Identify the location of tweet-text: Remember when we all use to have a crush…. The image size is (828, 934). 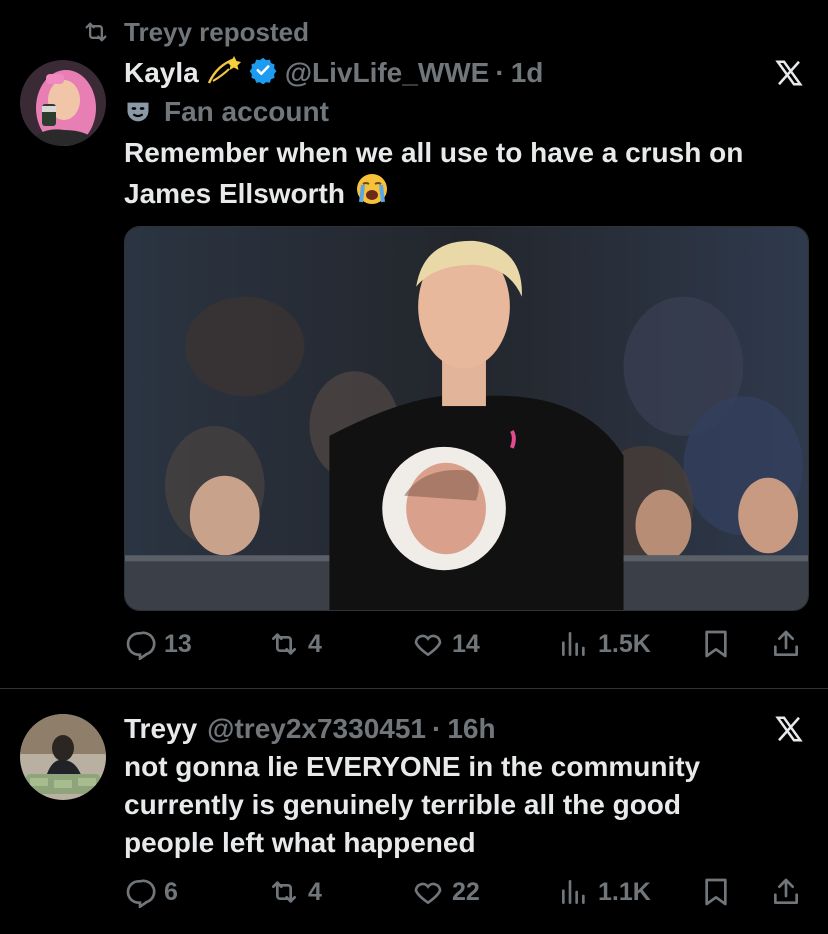
(464, 175).